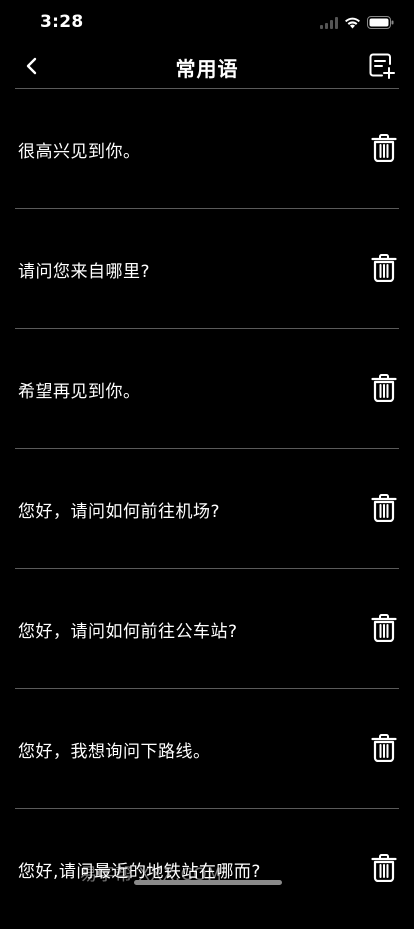  What do you see at coordinates (119, 512) in the screenshot?
I see `phrase-text: 您好，请问如何前往机场?` at bounding box center [119, 512].